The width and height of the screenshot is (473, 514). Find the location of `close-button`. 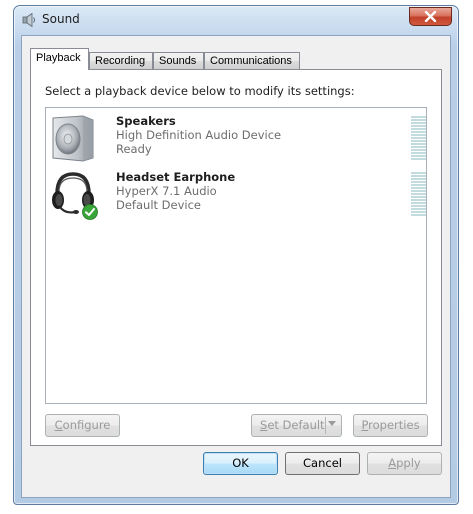

close-button is located at coordinates (430, 16).